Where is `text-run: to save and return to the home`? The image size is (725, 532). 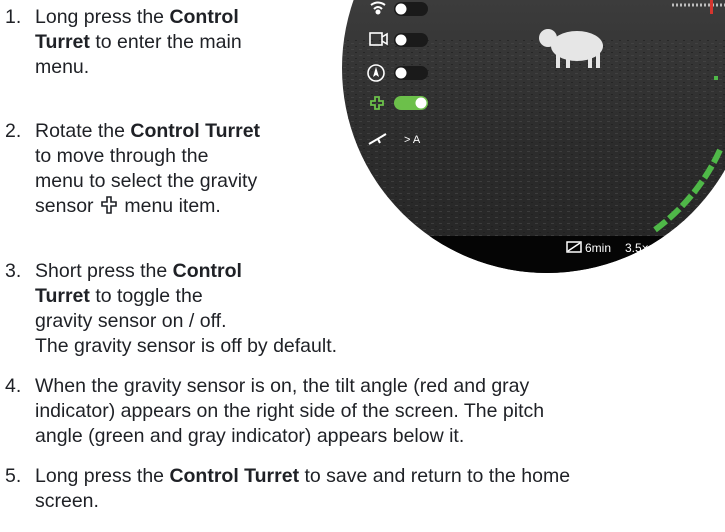 text-run: to save and return to the home is located at coordinates (435, 476).